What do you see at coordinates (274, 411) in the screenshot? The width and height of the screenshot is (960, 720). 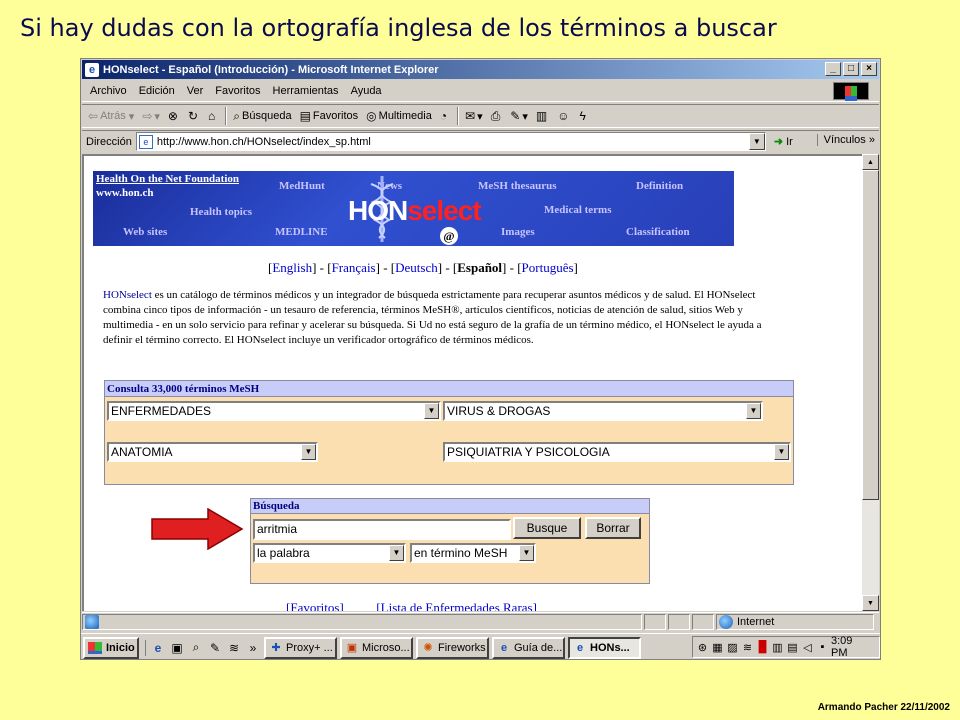 I see `mesh-select-enfermedades: ENFERMEDADES ▼` at bounding box center [274, 411].